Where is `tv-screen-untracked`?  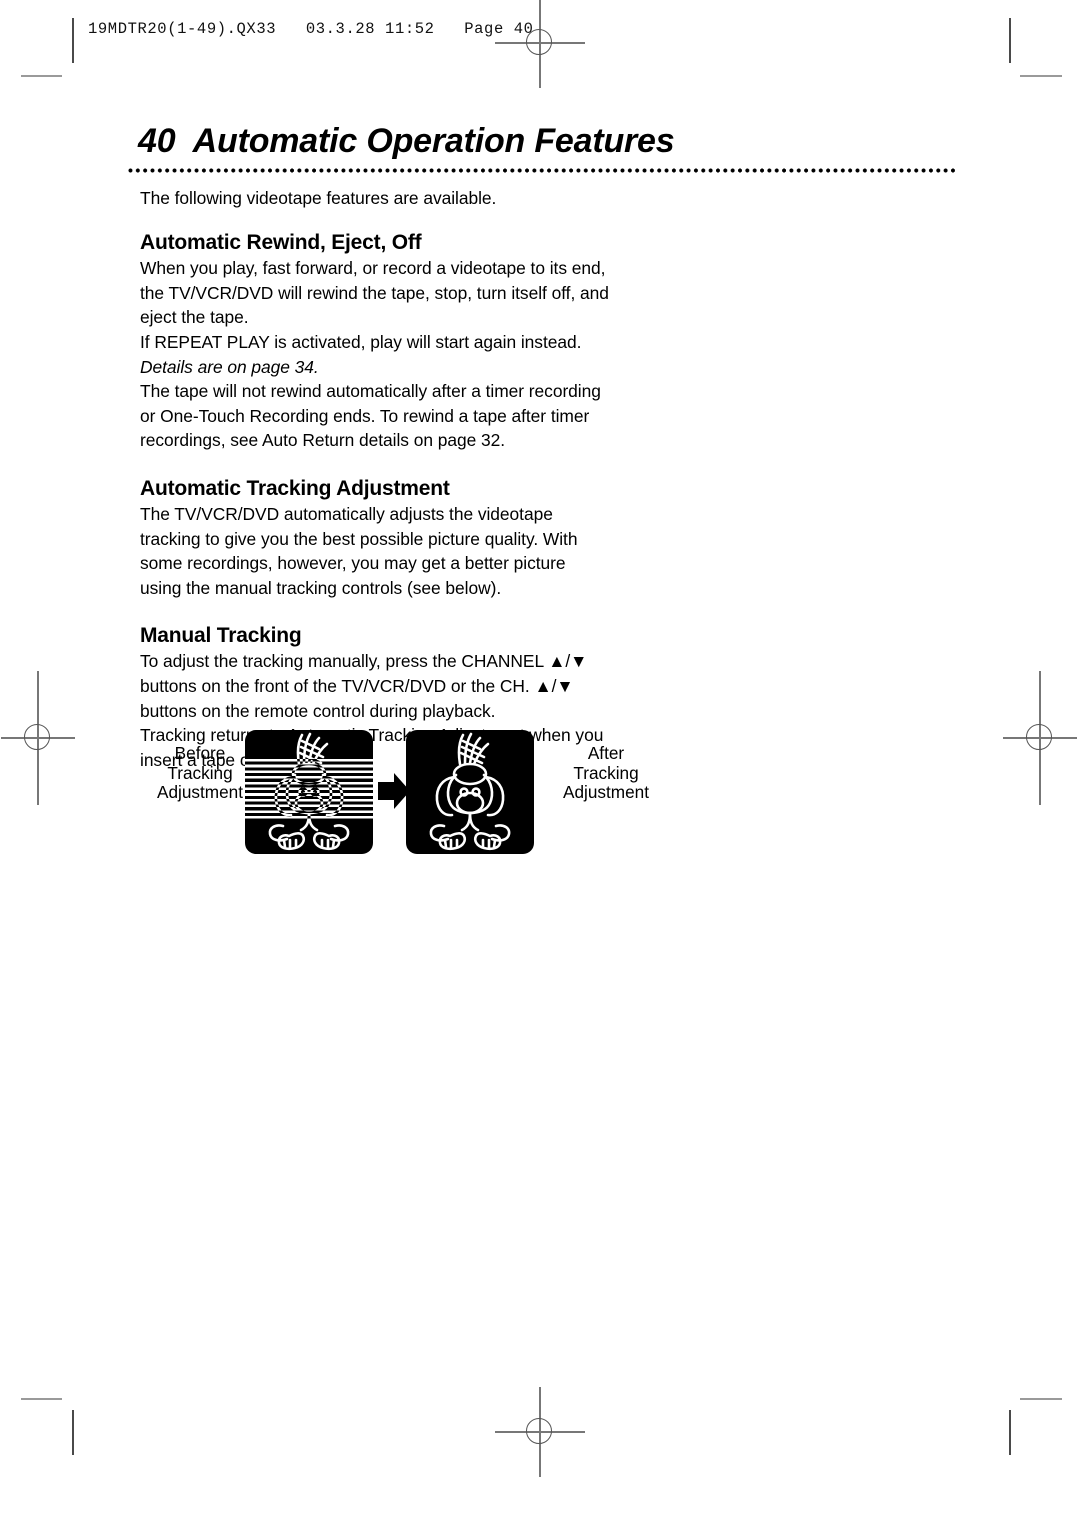
tv-screen-untracked is located at coordinates (309, 792).